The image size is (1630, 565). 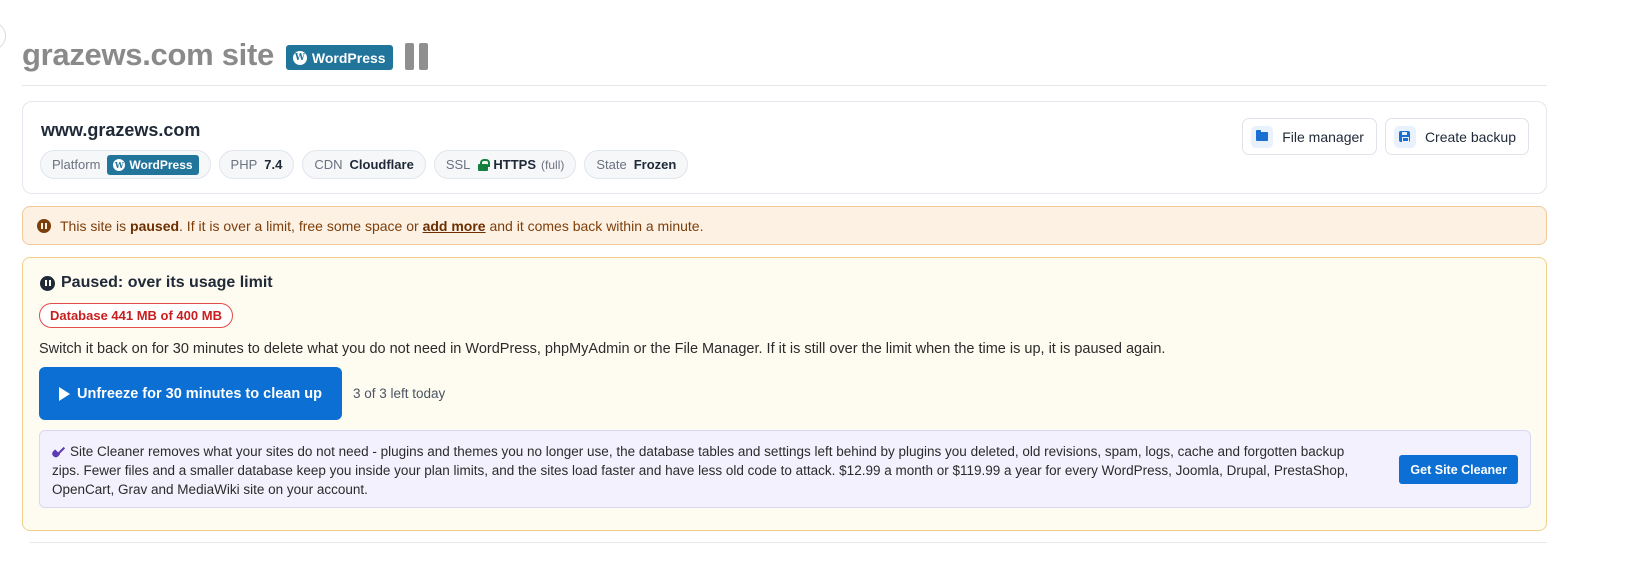 I want to click on notice-paused-word: paused, so click(x=155, y=225).